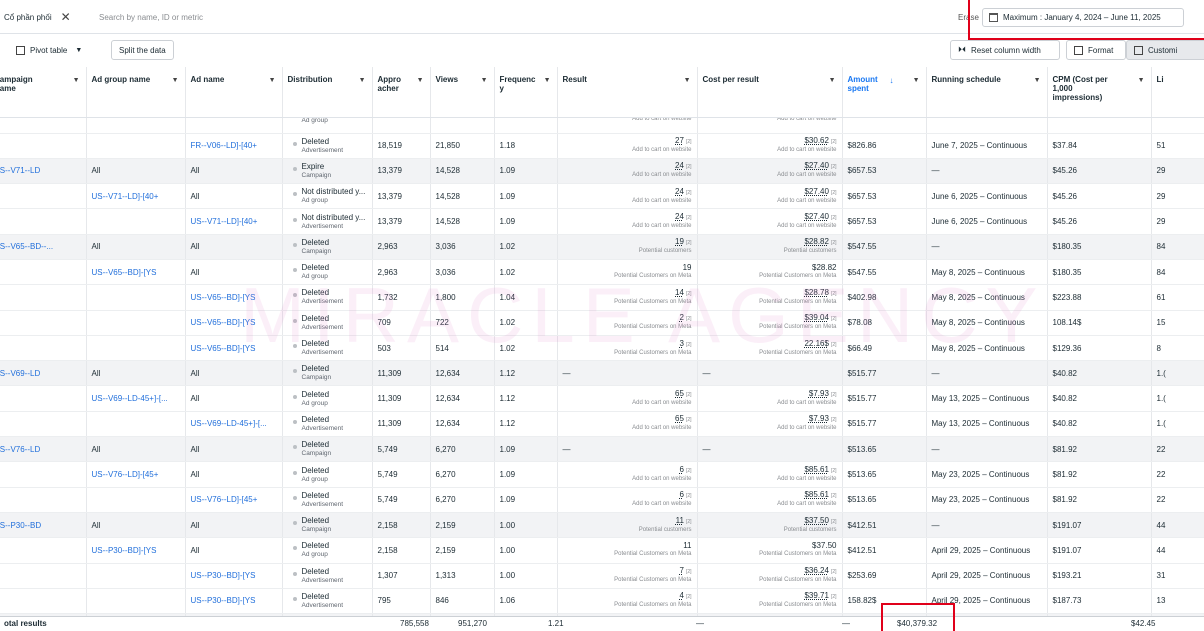 The width and height of the screenshot is (1204, 631). Describe the element at coordinates (816, 140) in the screenshot. I see `cpr-value: $30.62` at that location.